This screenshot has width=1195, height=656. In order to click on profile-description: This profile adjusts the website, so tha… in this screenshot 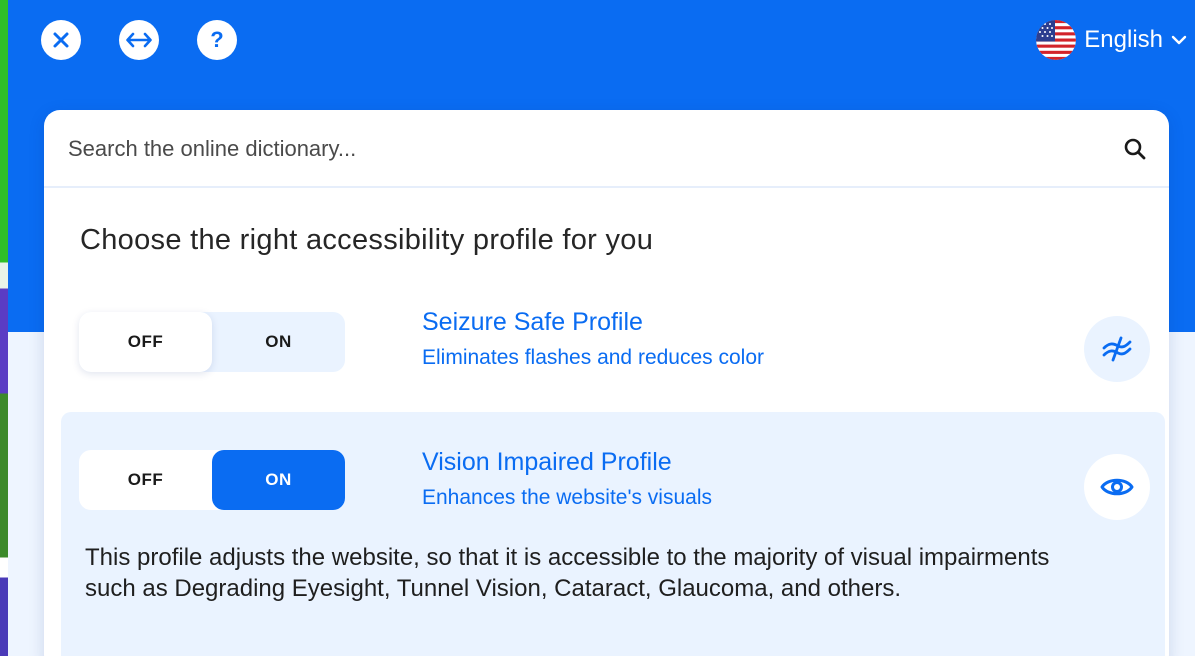, I will do `click(567, 573)`.